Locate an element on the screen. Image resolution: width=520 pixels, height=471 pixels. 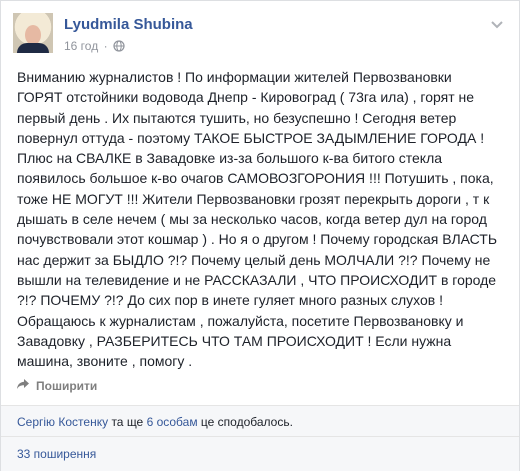
likes-others-link: 6 особам is located at coordinates (172, 422).